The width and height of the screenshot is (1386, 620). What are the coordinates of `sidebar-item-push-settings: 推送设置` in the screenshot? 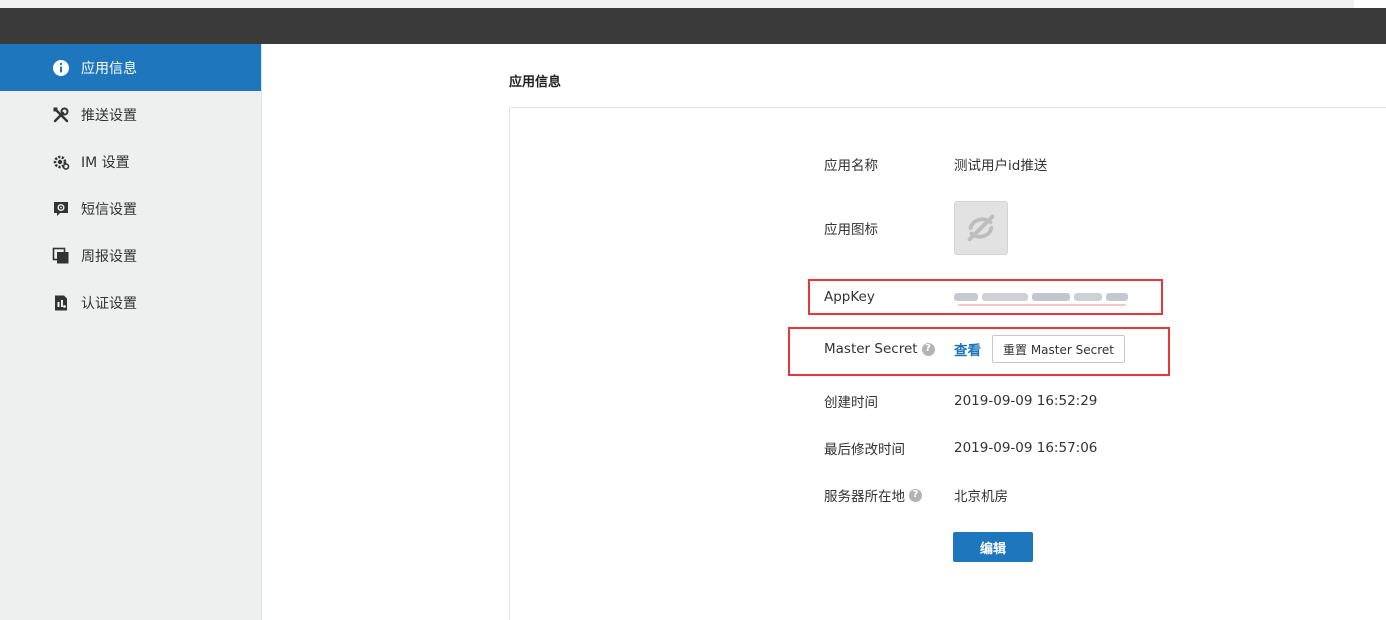 It's located at (130, 114).